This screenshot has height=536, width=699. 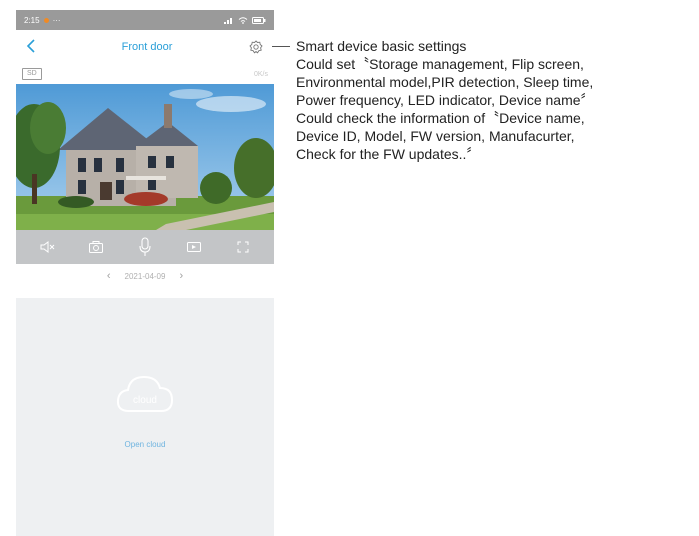 I want to click on nav-bar: Front door, so click(x=145, y=47).